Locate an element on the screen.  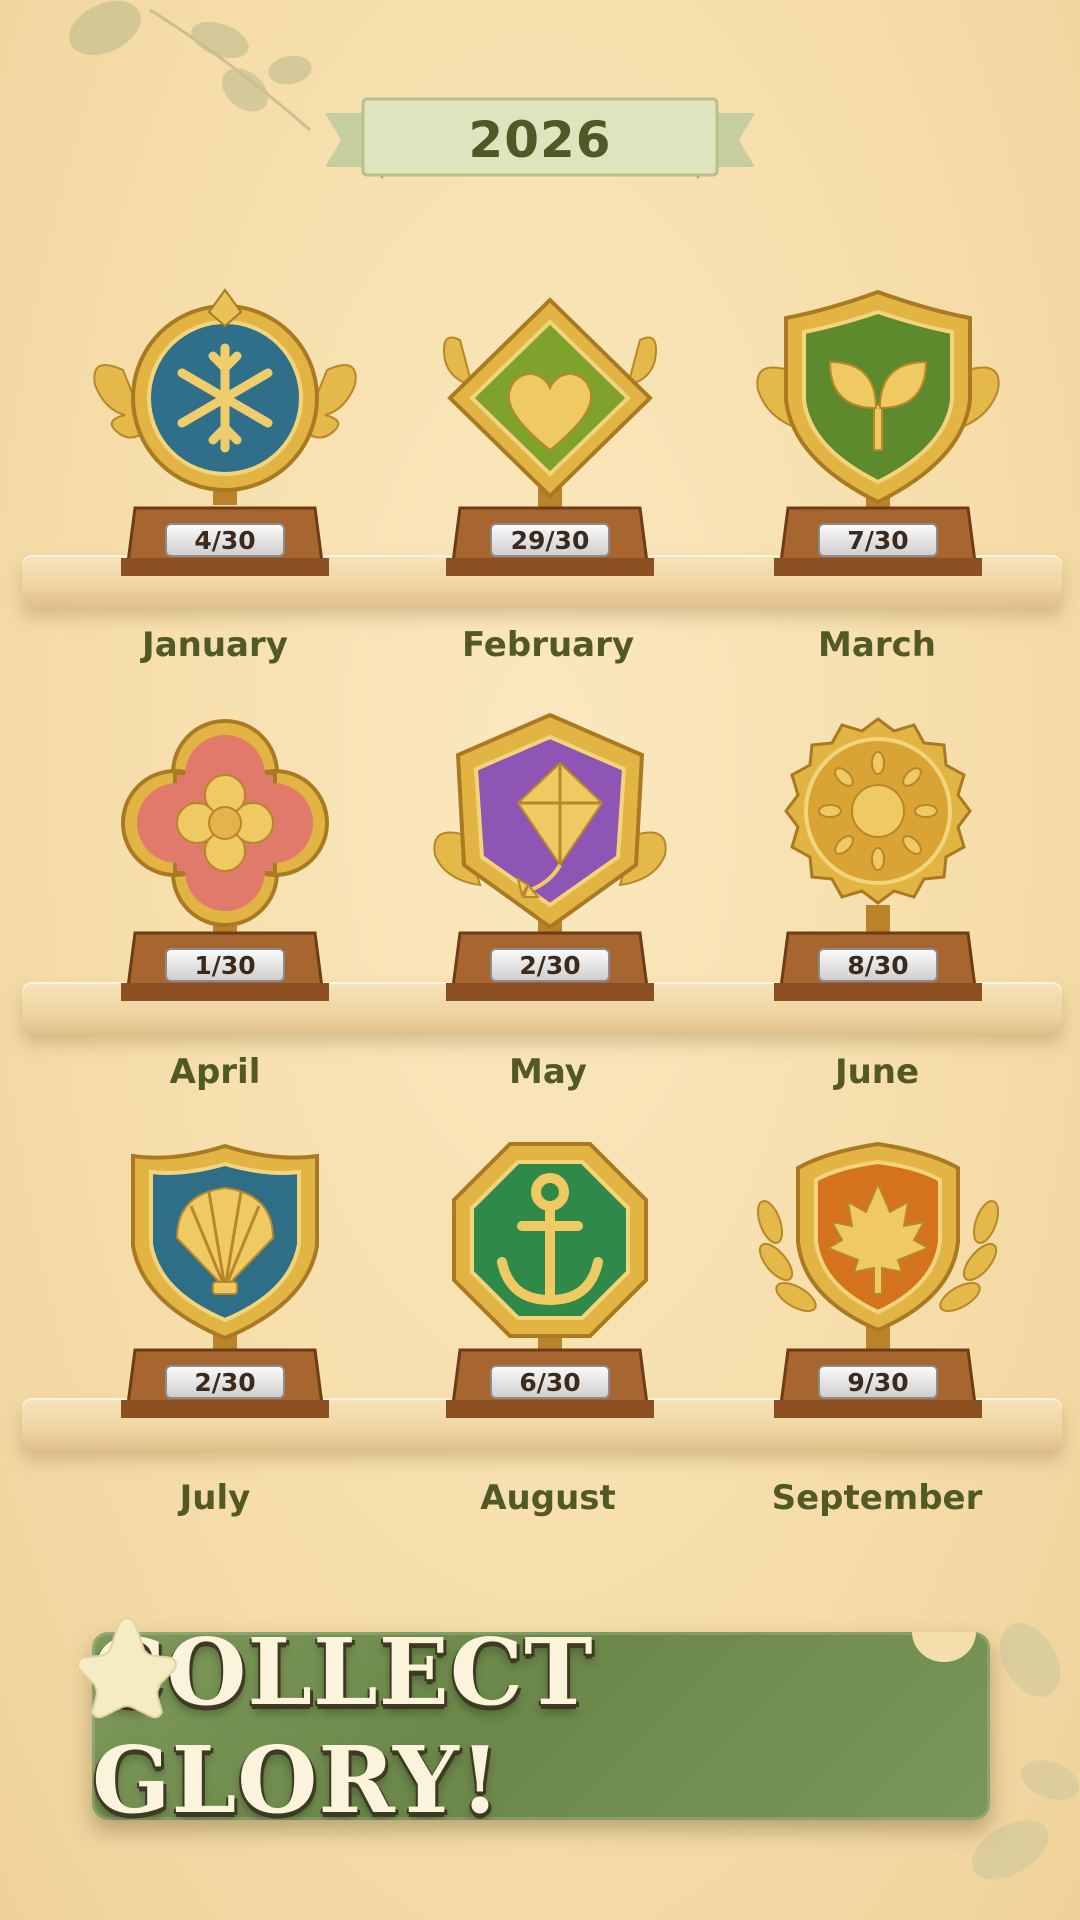
month-label-january: January is located at coordinates (215, 645).